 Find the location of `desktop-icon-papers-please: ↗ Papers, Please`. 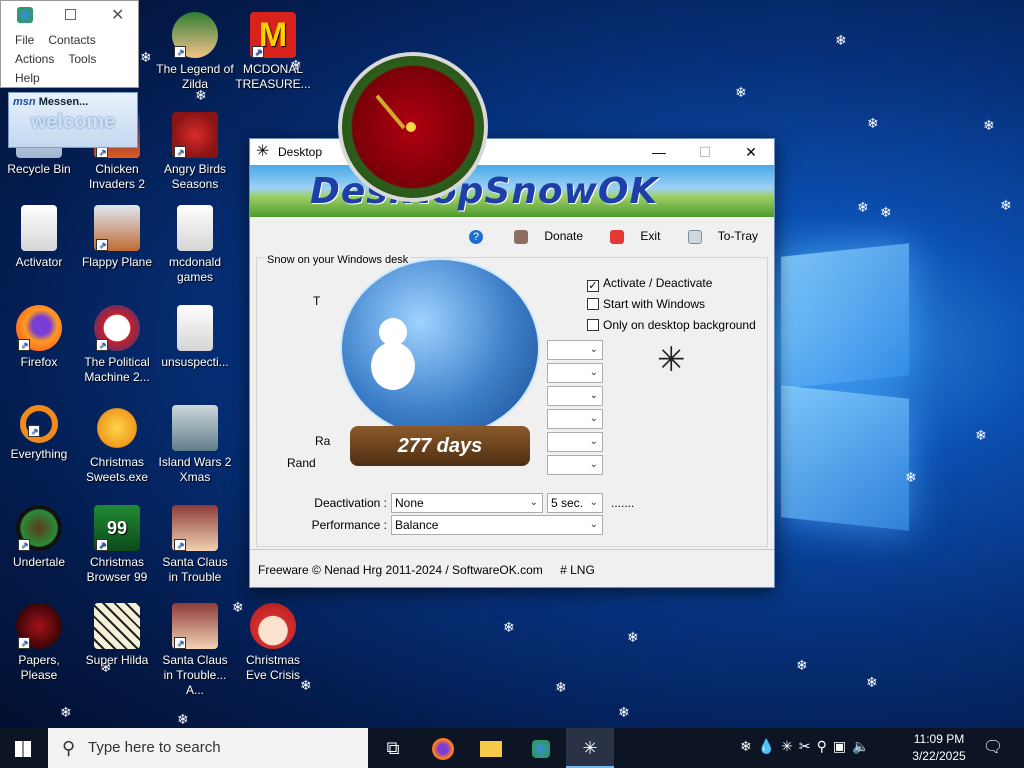

desktop-icon-papers-please: ↗ Papers, Please is located at coordinates (39, 643).